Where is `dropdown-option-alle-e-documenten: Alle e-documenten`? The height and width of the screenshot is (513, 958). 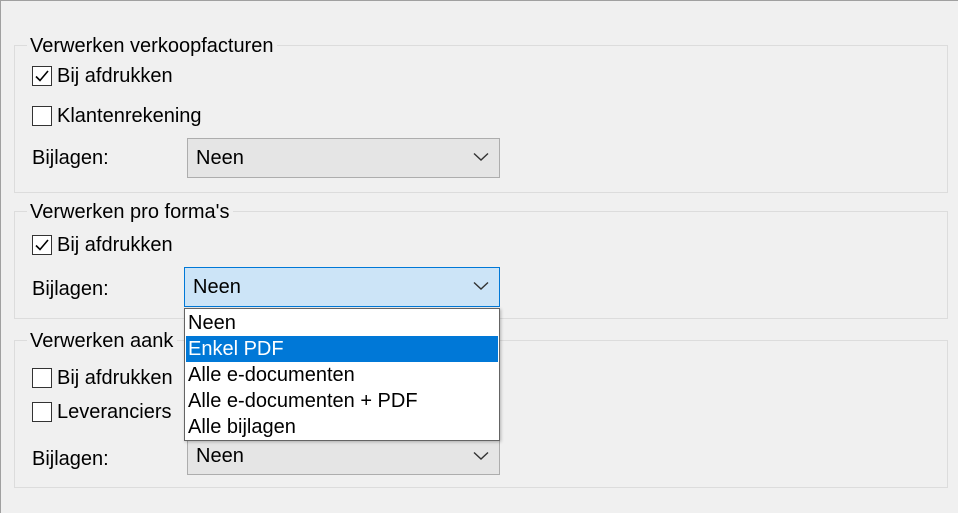
dropdown-option-alle-e-documenten: Alle e-documenten is located at coordinates (342, 375).